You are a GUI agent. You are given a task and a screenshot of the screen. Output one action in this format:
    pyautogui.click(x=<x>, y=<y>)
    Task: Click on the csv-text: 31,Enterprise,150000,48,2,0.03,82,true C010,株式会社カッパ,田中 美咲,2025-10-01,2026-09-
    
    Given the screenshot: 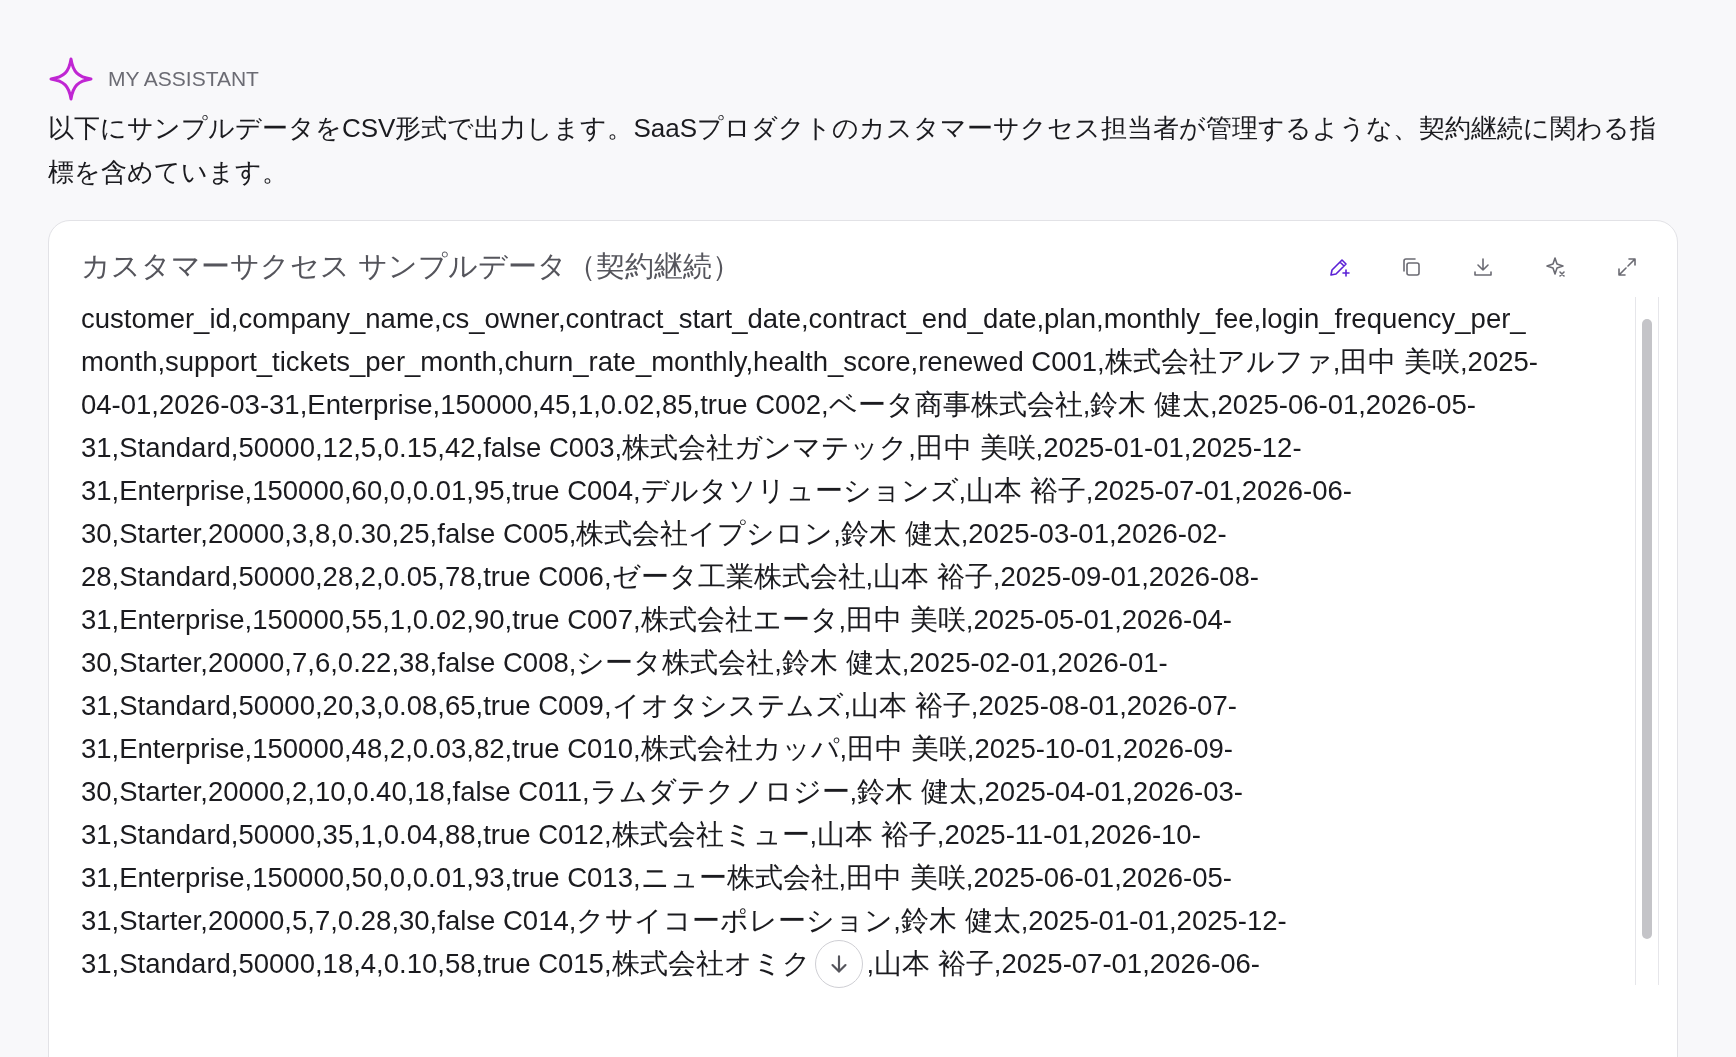 What is the action you would take?
    pyautogui.click(x=657, y=749)
    